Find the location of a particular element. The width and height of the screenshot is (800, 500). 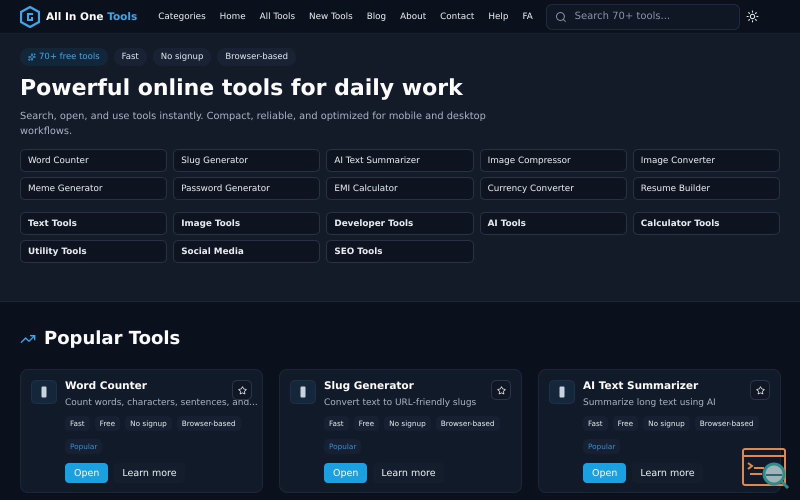

nav-link: Contact is located at coordinates (457, 17).